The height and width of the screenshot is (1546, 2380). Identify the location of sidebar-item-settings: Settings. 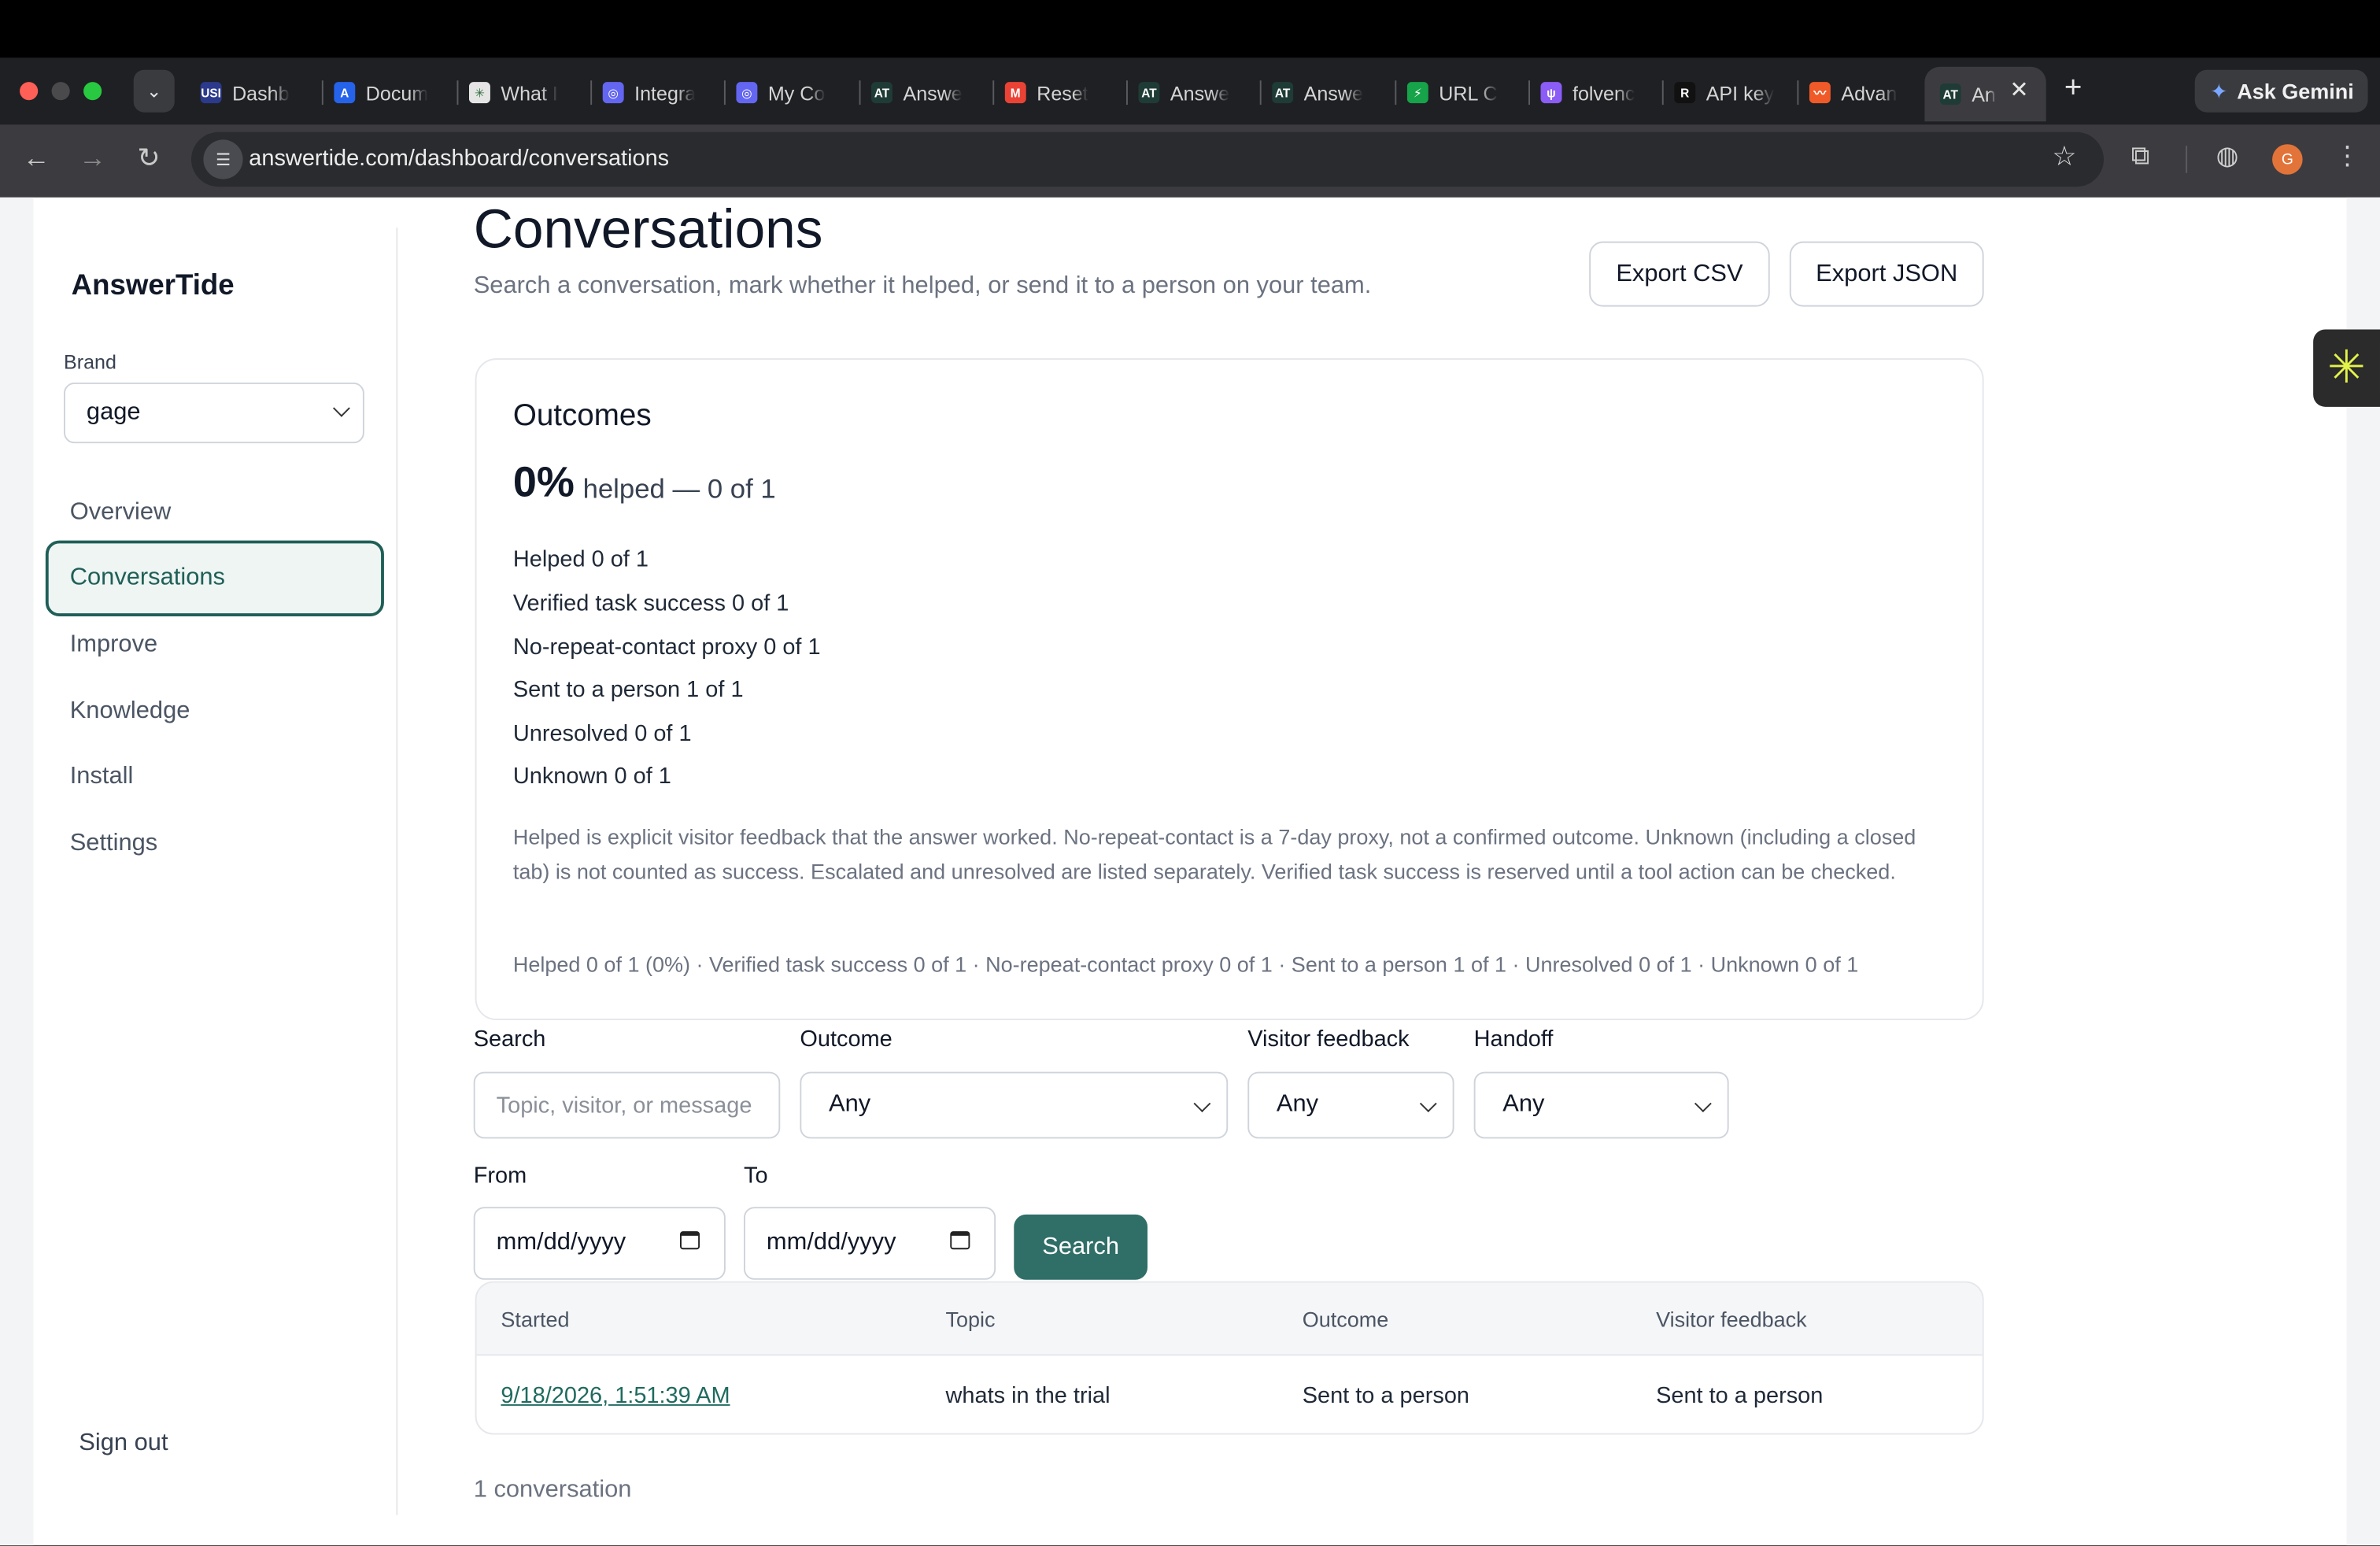
(113, 844).